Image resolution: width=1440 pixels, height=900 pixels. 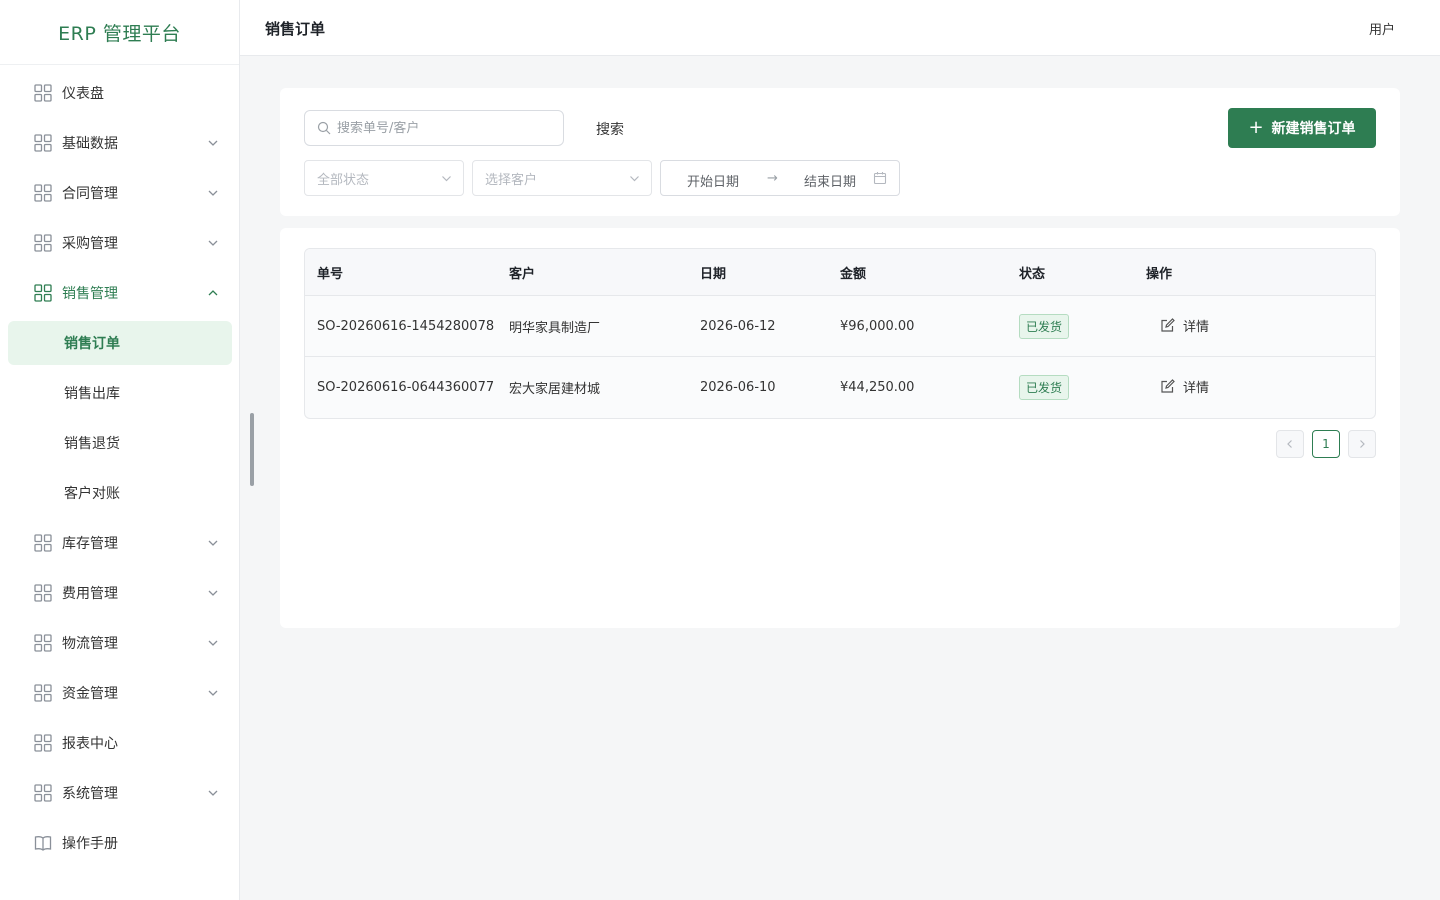 What do you see at coordinates (120, 443) in the screenshot?
I see `sidebar-subitem-sales-returns: 销售退货` at bounding box center [120, 443].